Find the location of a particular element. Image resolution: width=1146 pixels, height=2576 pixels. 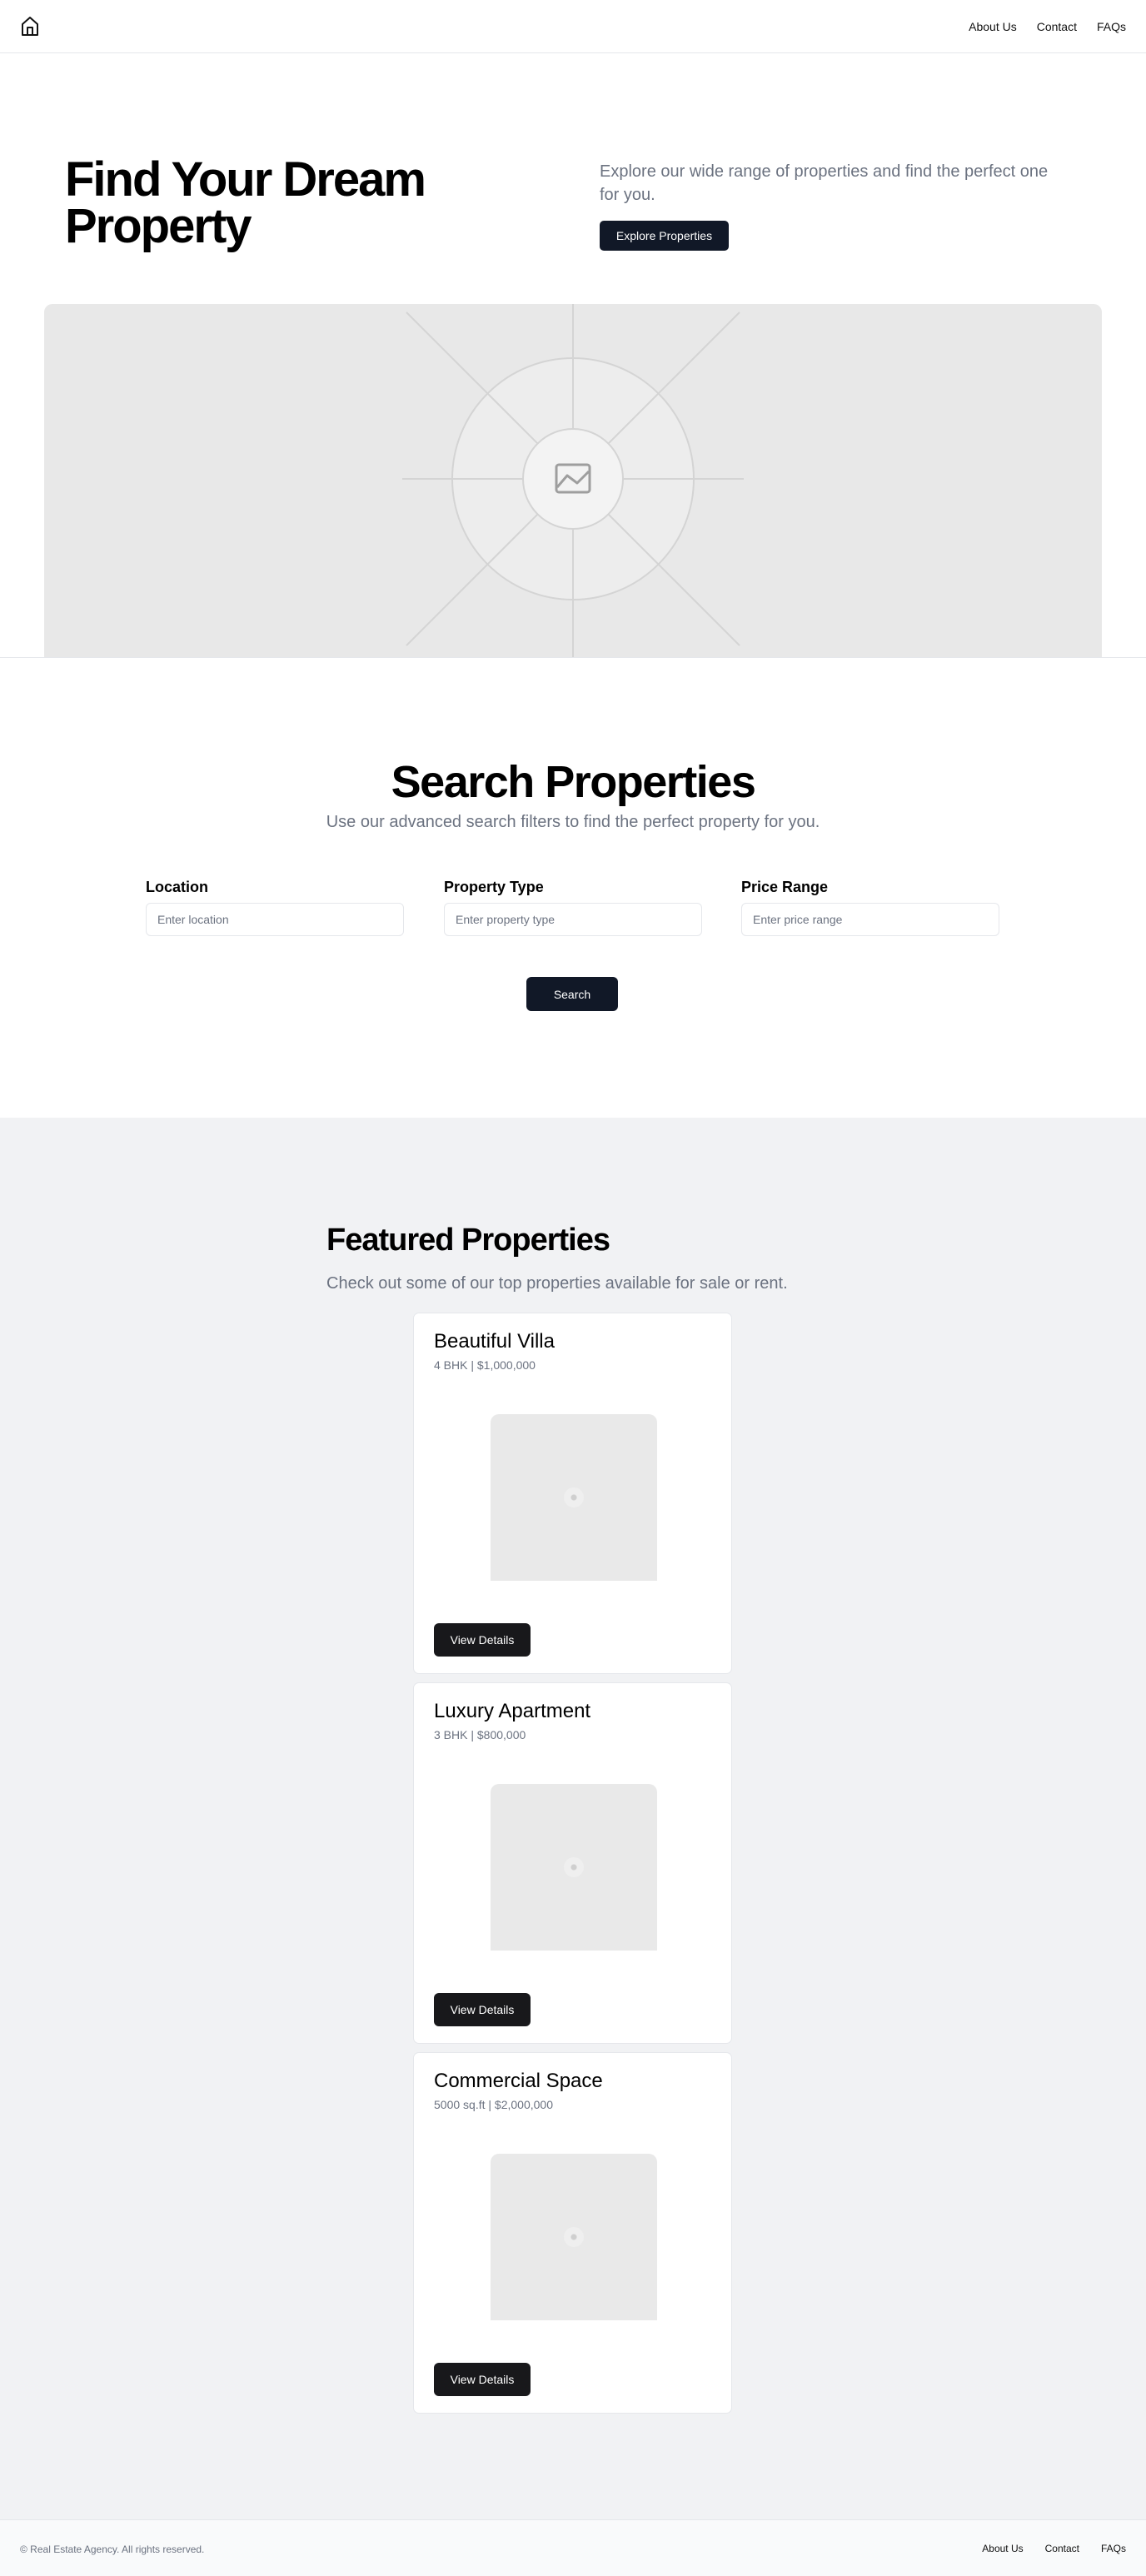

property-meta: 3 BHK | $800,000 is located at coordinates (480, 1735).